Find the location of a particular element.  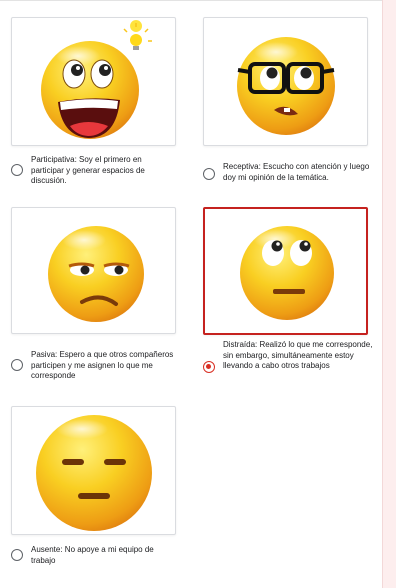

radio-participativa is located at coordinates (17, 170).